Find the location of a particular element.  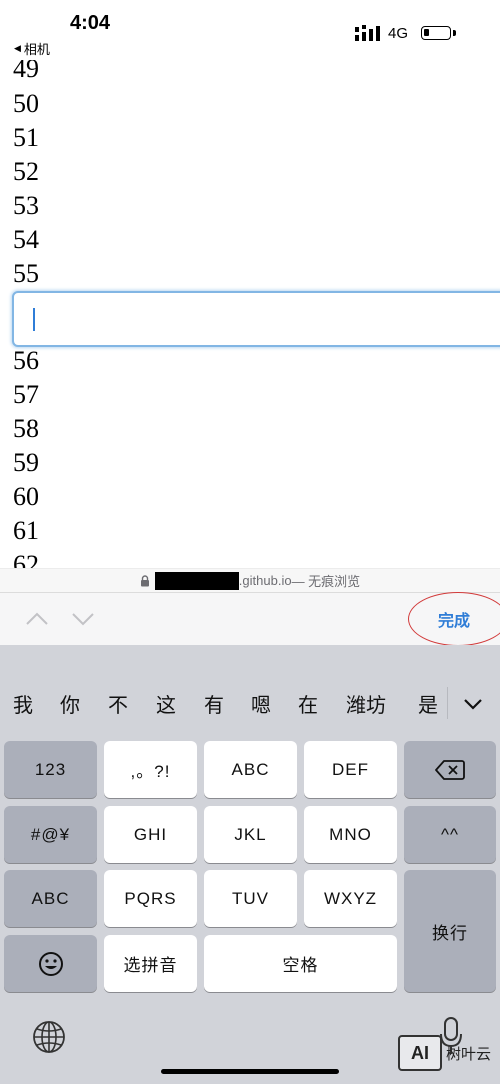

text-caret is located at coordinates (34, 319).